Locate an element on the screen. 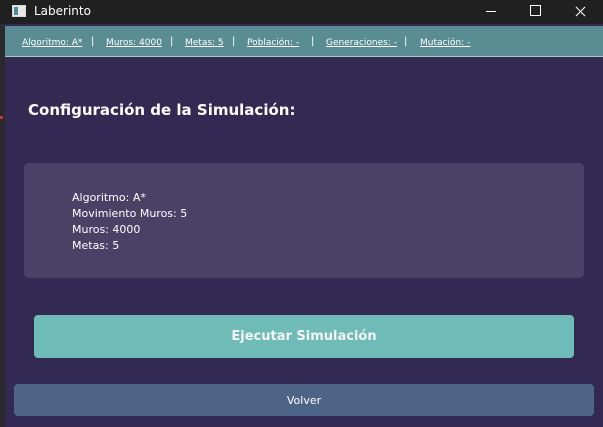 The image size is (603, 427). page-title: Configuración de la Simulación: is located at coordinates (162, 110).